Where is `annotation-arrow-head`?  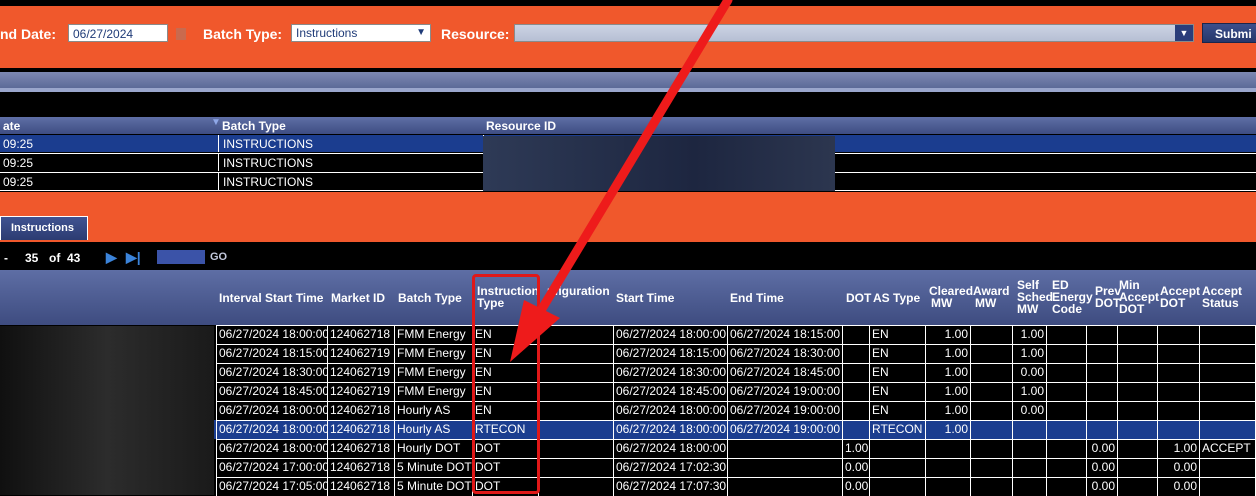 annotation-arrow-head is located at coordinates (535, 331).